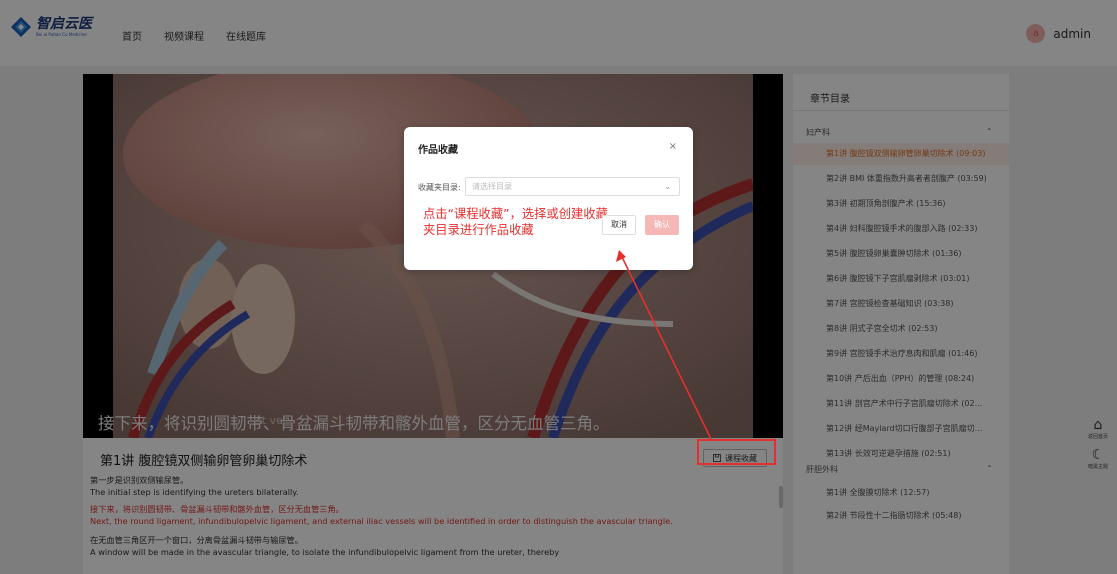  Describe the element at coordinates (492, 186) in the screenshot. I see `folder-select-placeholder: 请选择目录` at that location.